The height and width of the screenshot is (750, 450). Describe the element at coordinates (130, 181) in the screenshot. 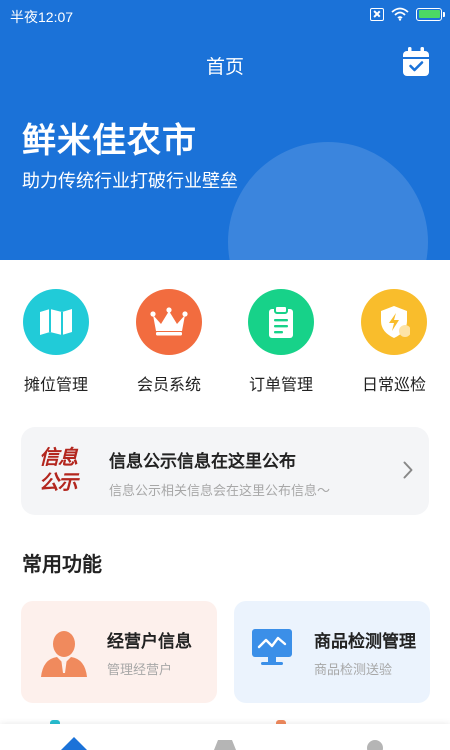

I see `app-slogan: 助力传统行业打破行业壁垒` at that location.